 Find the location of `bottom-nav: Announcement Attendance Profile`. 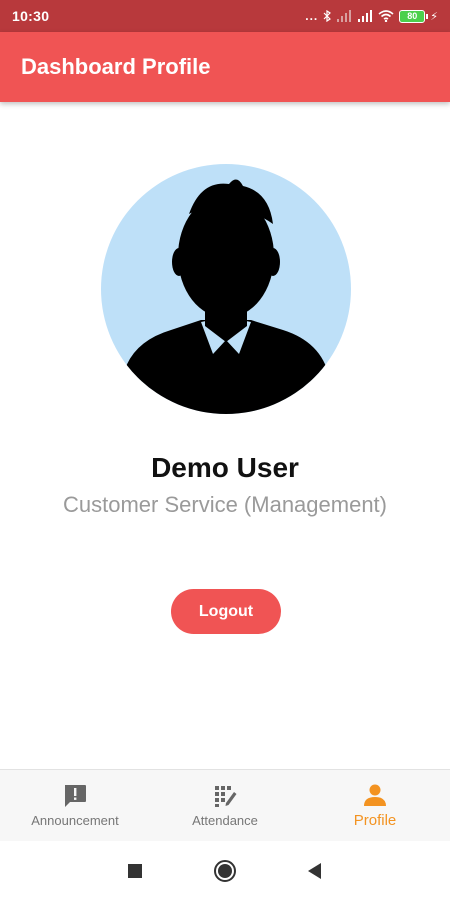

bottom-nav: Announcement Attendance Profile is located at coordinates (225, 805).